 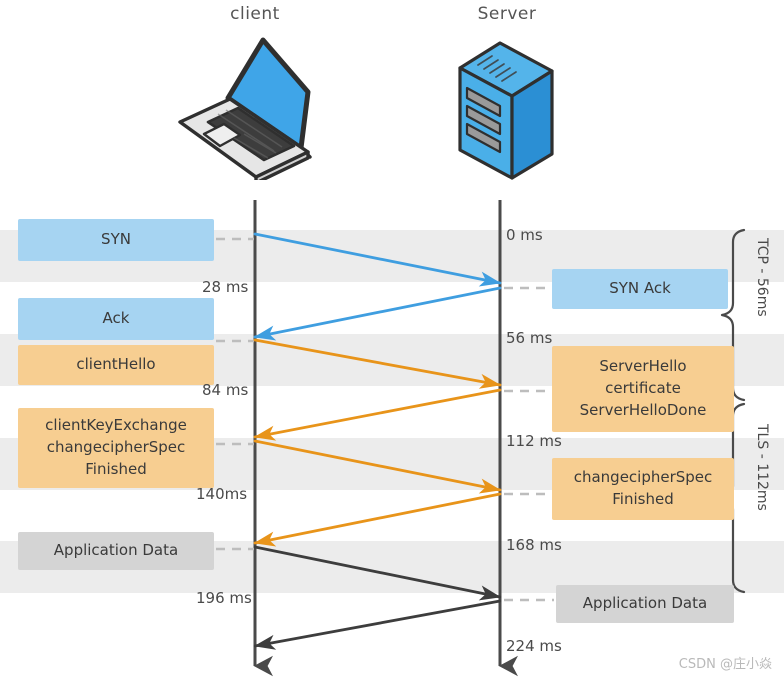 I want to click on time-label-t-224ms: 224 ms, so click(x=534, y=646).